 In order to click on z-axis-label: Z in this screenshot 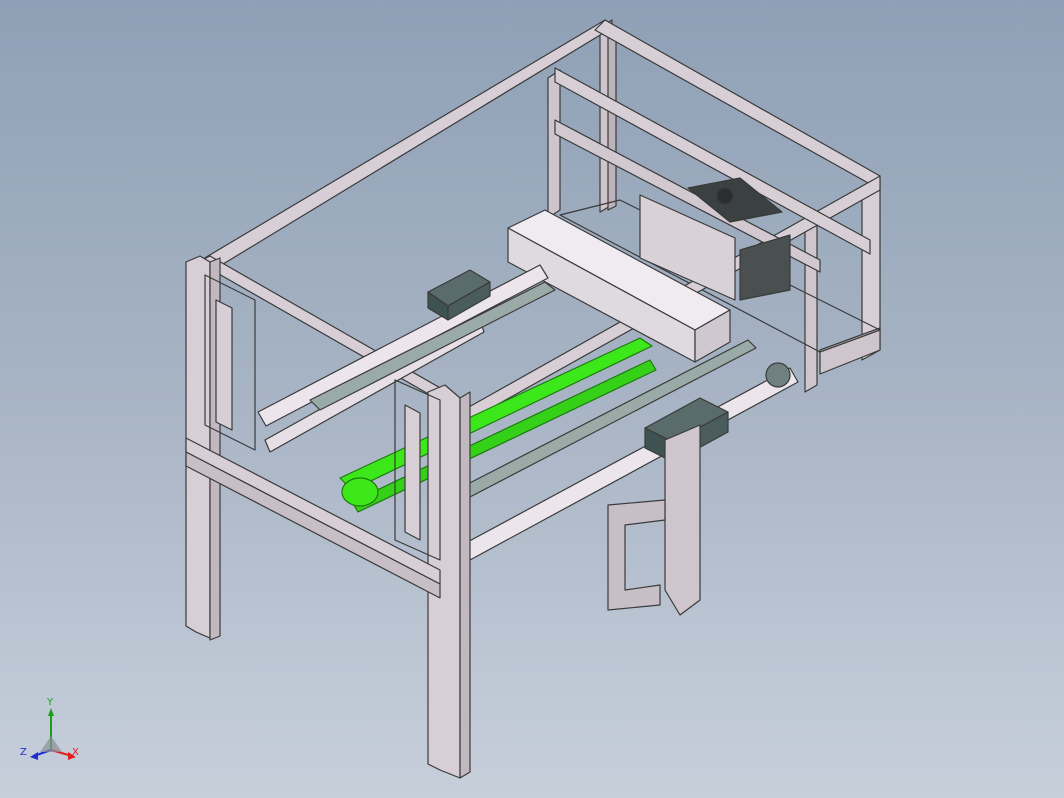, I will do `click(23, 752)`.